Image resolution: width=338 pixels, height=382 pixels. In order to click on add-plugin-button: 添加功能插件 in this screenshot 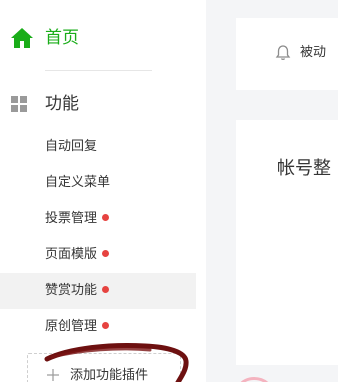, I will do `click(104, 367)`.